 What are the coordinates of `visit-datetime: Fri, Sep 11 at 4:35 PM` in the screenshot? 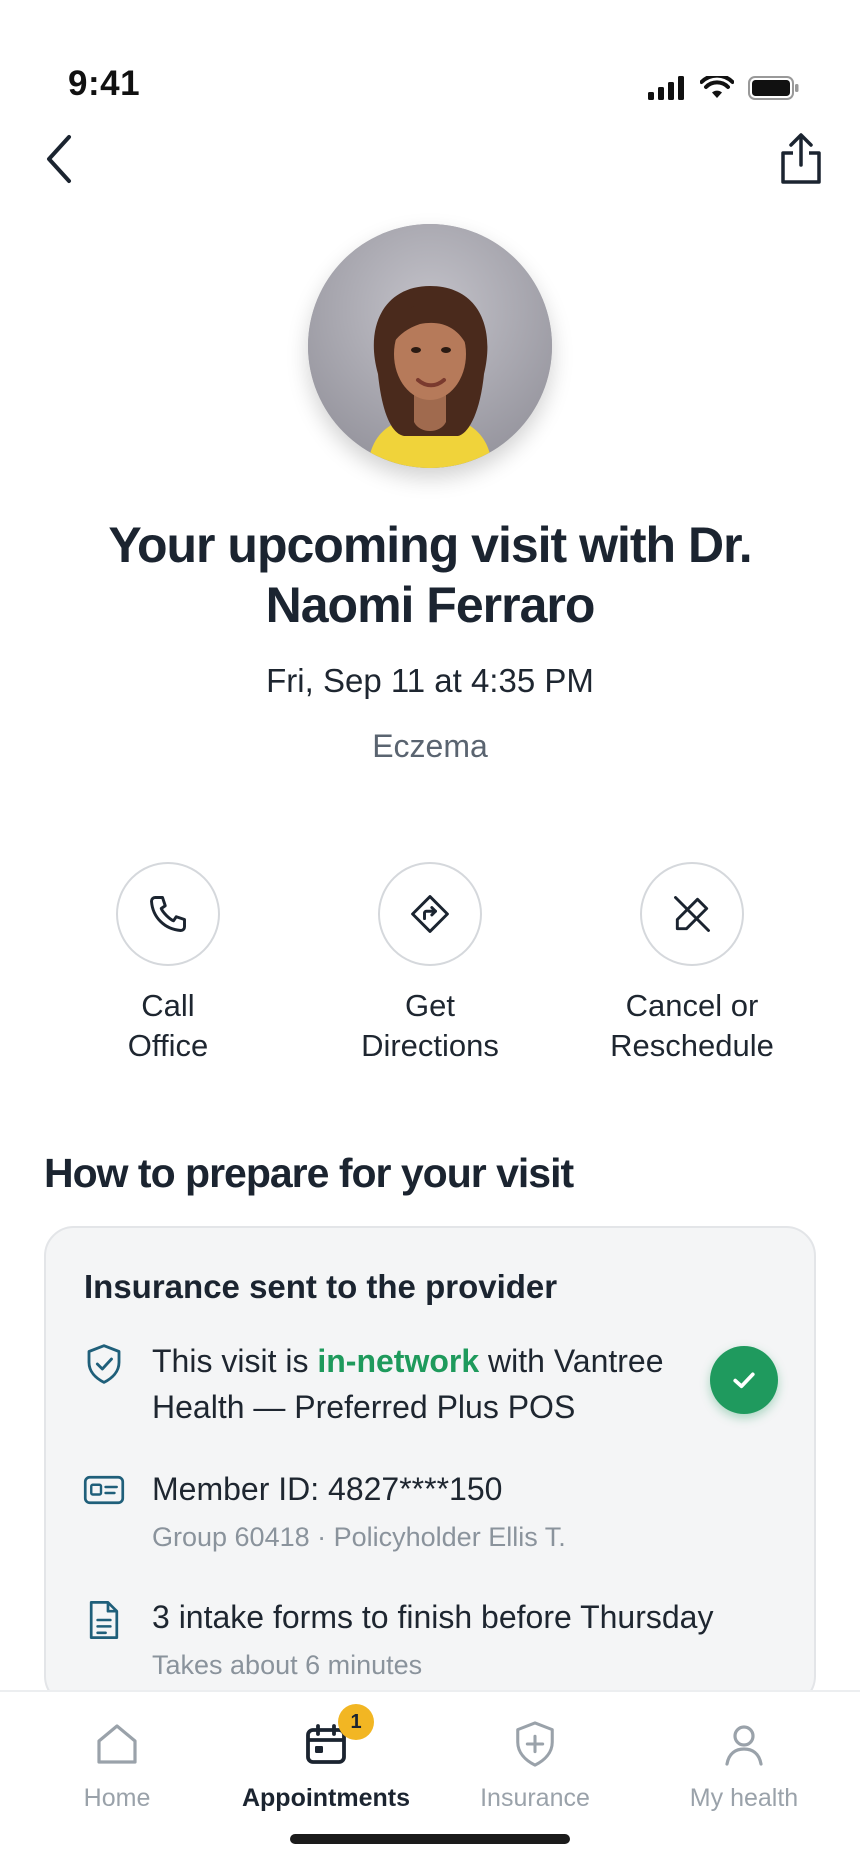 It's located at (430, 680).